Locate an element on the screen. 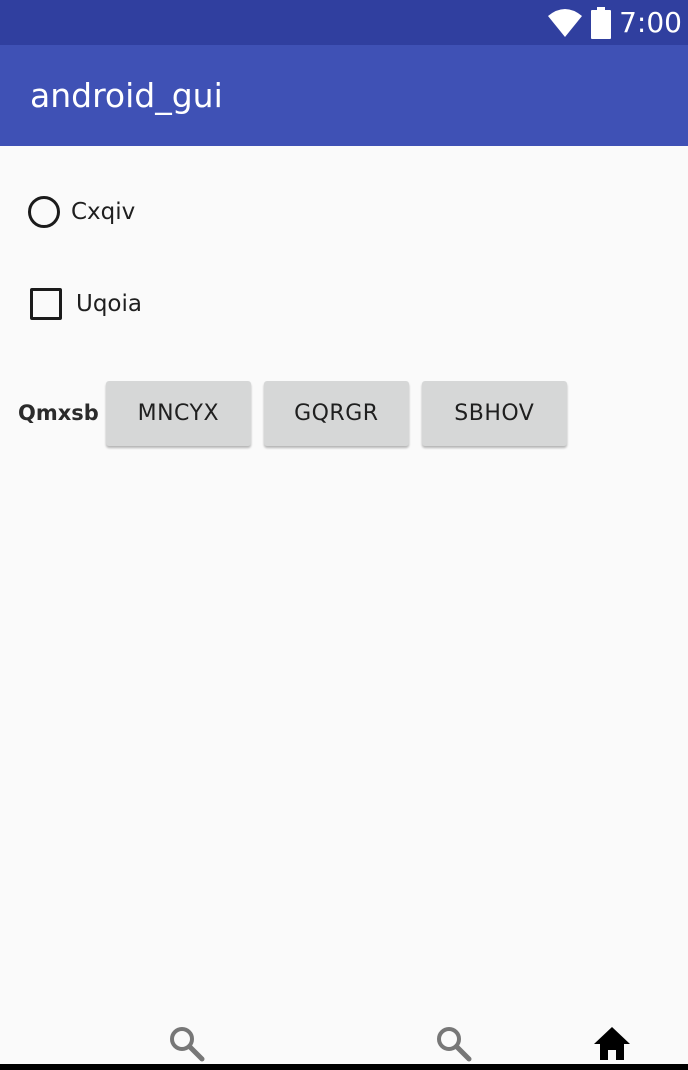 This screenshot has width=688, height=1070. app-title: android_gui is located at coordinates (126, 95).